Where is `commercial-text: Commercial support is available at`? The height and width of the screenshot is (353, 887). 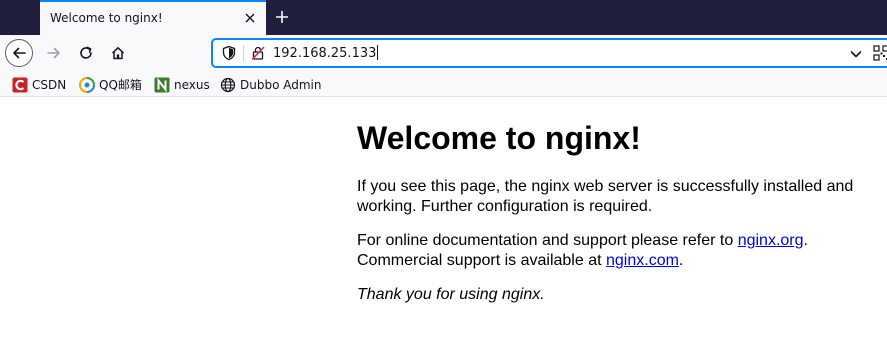
commercial-text: Commercial support is available at is located at coordinates (481, 260).